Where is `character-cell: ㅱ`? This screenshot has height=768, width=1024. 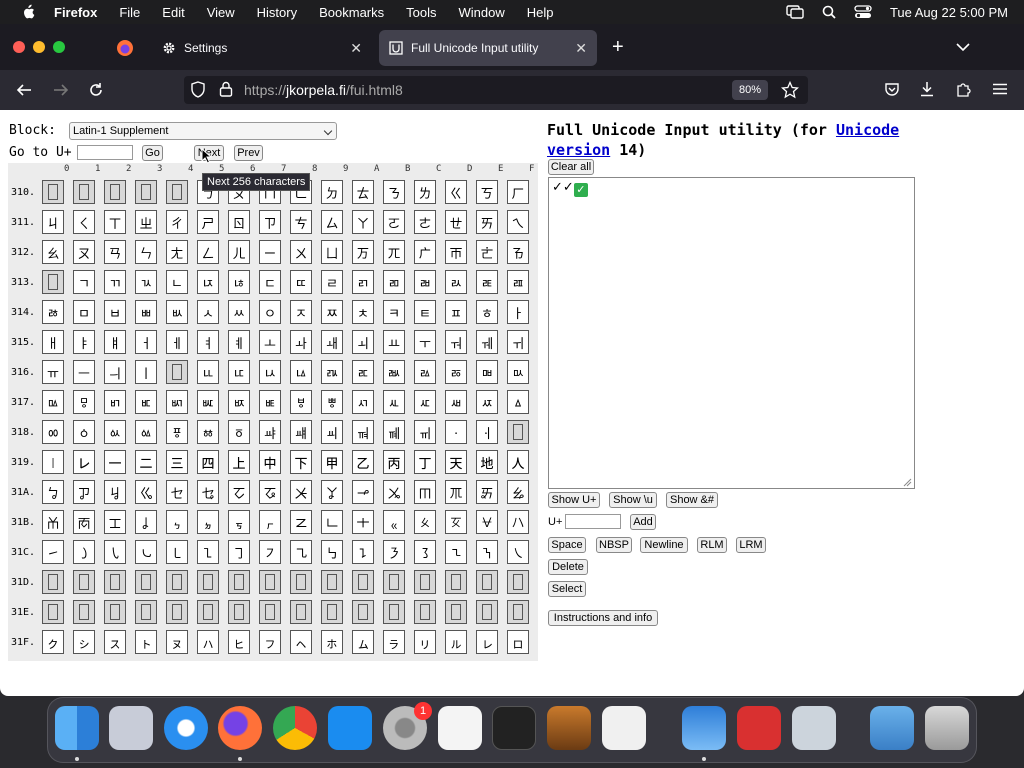 character-cell: ㅱ is located at coordinates (84, 402).